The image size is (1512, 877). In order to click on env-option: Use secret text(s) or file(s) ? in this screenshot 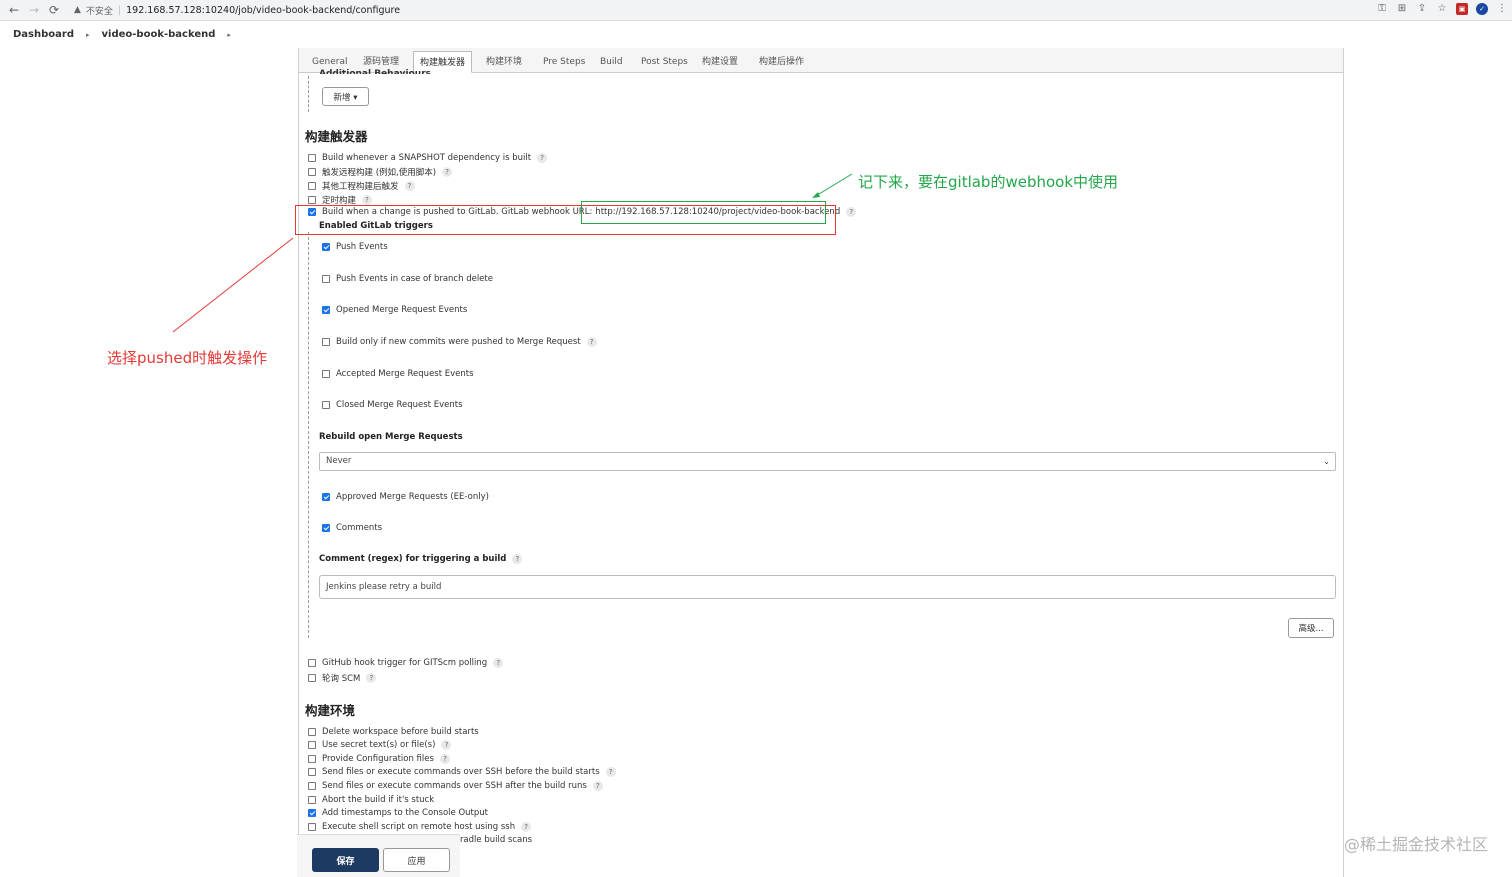, I will do `click(380, 745)`.